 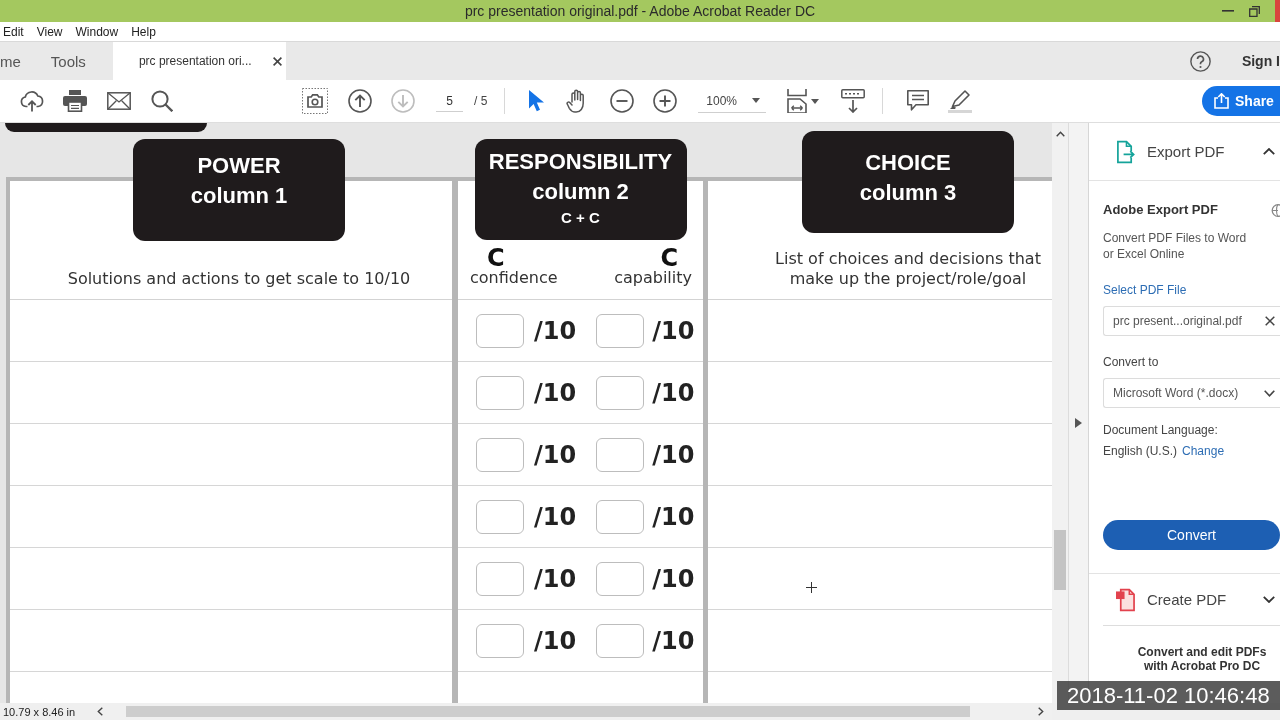 I want to click on share-icon, so click(x=1221, y=101).